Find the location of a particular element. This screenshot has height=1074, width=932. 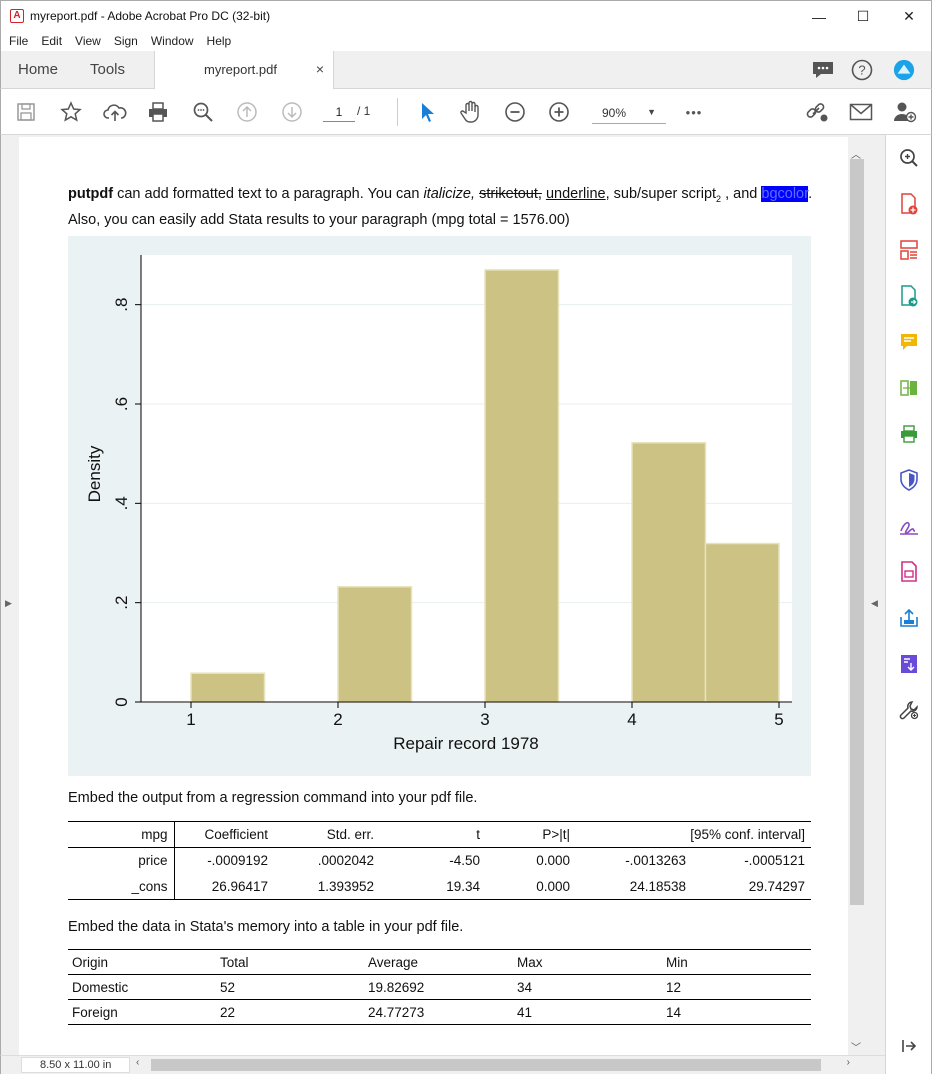

menu-view: View is located at coordinates (88, 41).